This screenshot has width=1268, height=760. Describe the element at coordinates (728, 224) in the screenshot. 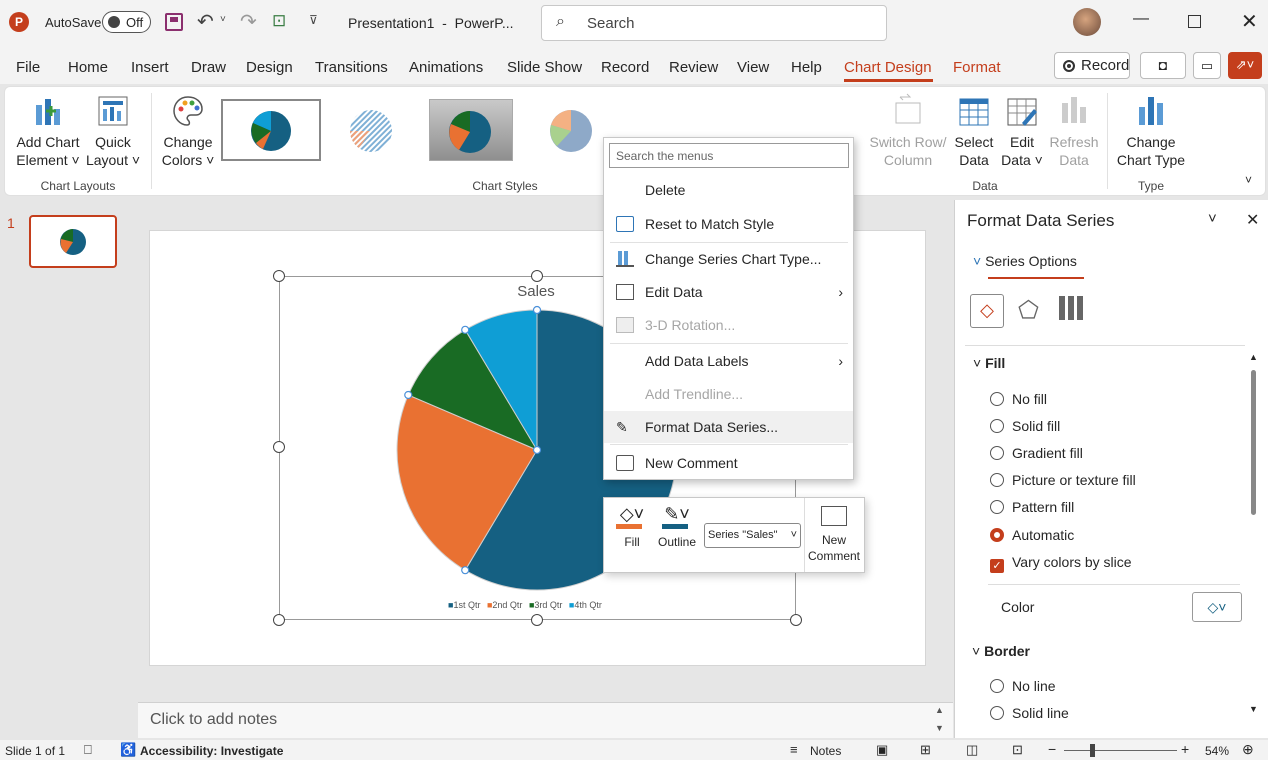

I see `menu-item-reset-style: Reset to Match Style` at that location.